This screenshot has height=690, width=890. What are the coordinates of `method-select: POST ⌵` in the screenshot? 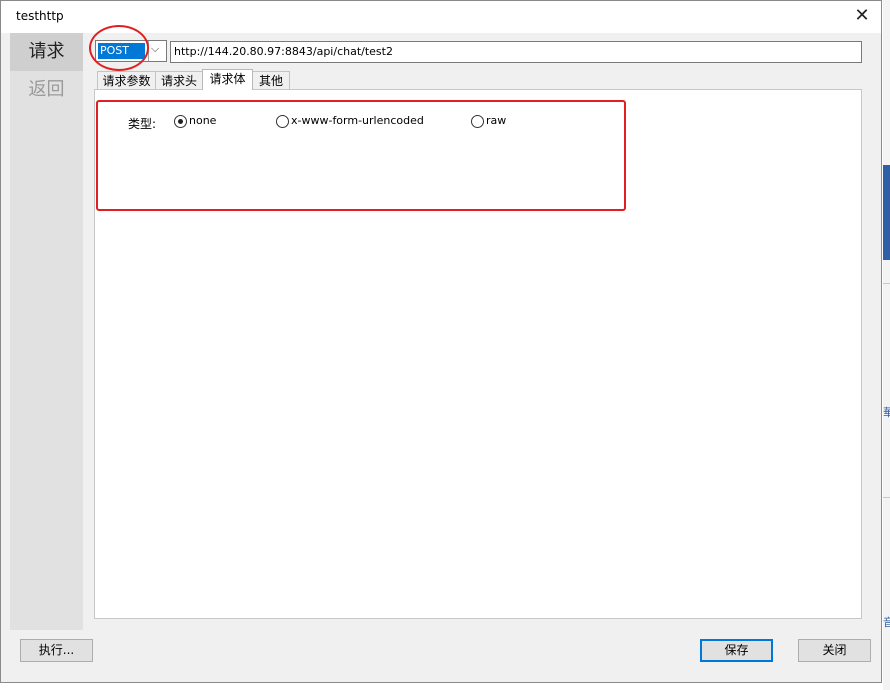 It's located at (131, 51).